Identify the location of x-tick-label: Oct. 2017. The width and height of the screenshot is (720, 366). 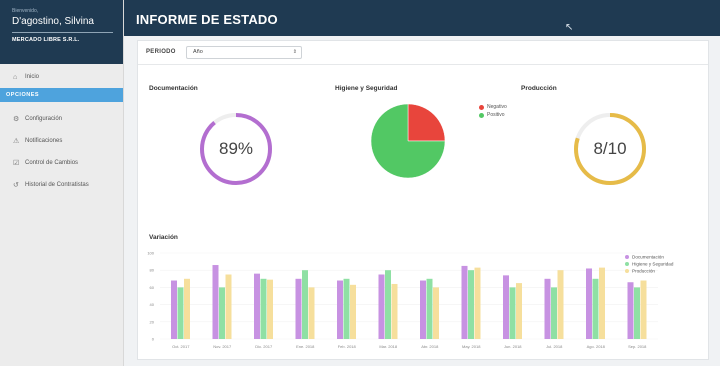
(181, 346).